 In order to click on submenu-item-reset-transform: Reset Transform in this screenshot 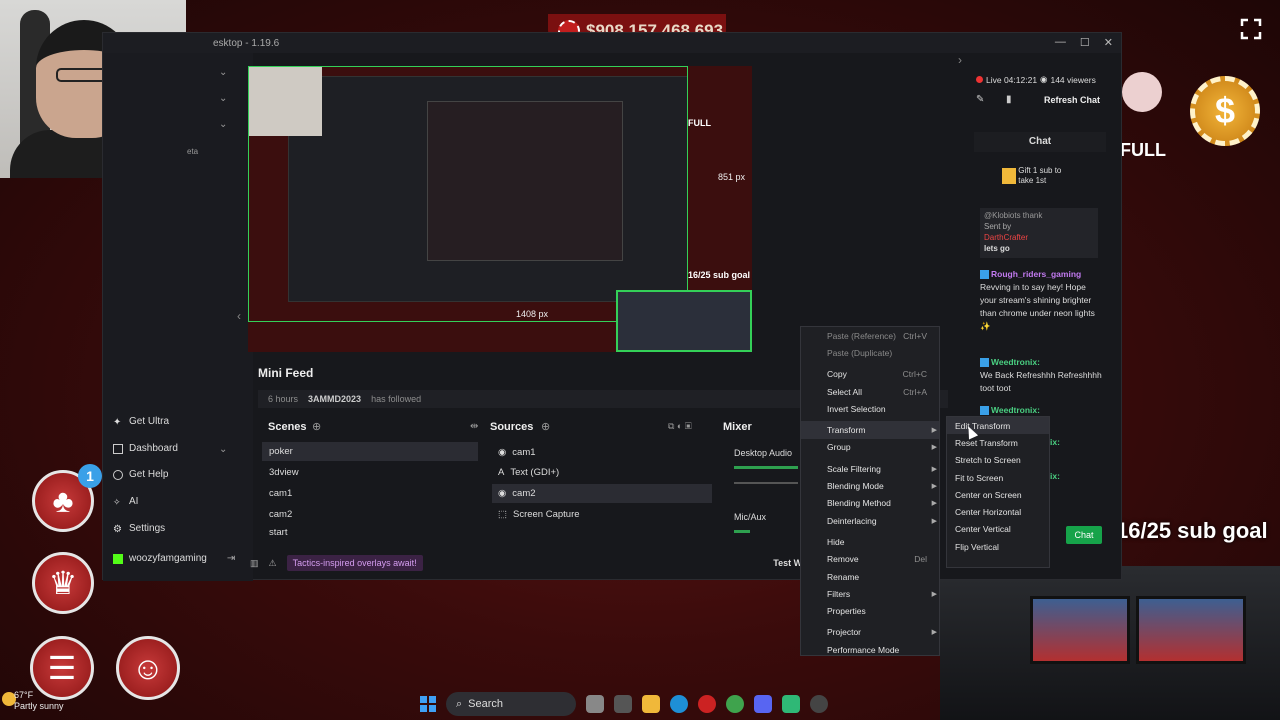, I will do `click(998, 442)`.